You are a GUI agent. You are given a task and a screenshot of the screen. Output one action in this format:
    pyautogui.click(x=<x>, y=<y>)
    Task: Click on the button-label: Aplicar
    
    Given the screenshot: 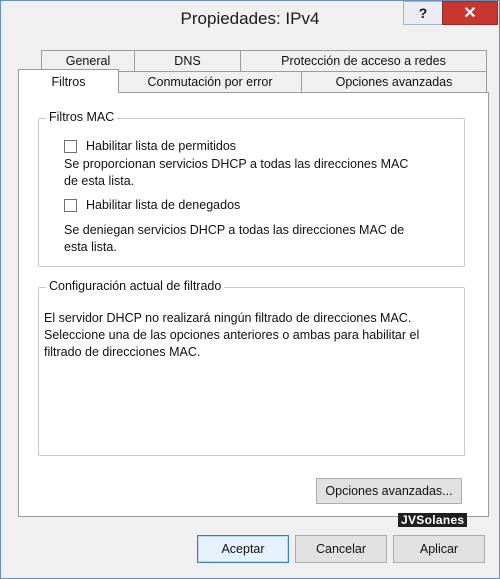 What is the action you would take?
    pyautogui.click(x=439, y=549)
    